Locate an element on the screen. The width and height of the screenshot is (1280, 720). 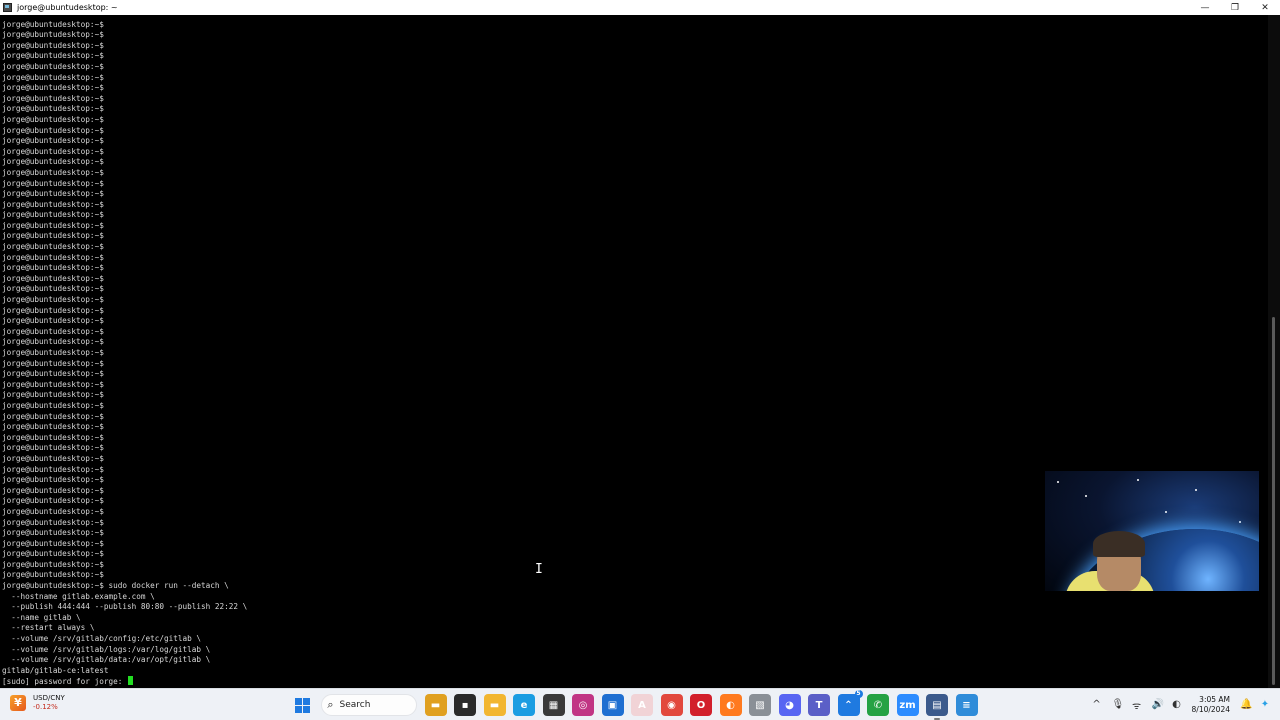
terminal-scrollbar is located at coordinates (1274, 351).